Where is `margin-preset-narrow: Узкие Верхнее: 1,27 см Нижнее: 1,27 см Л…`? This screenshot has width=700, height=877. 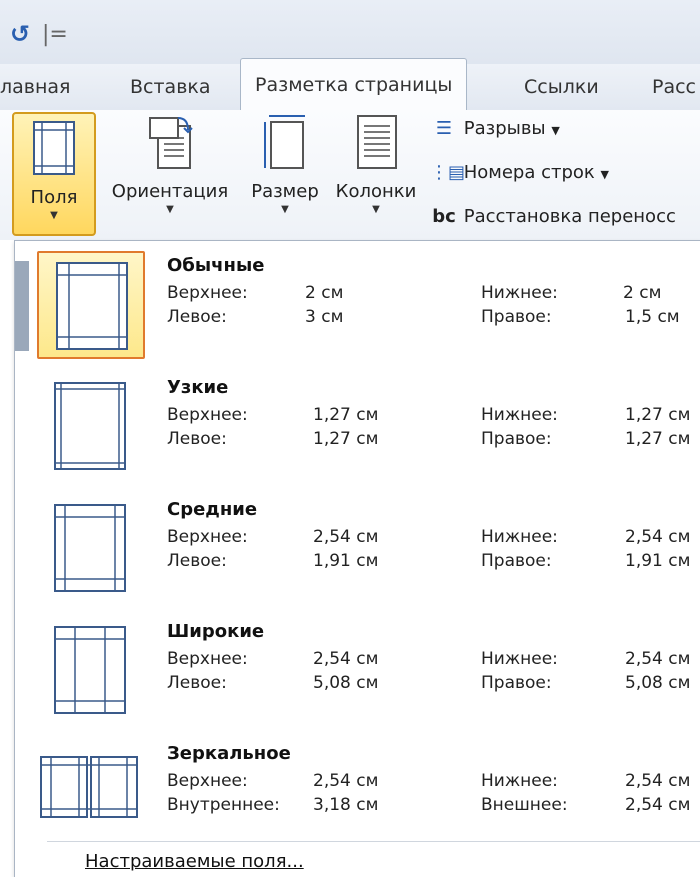
margin-preset-narrow: Узкие Верхнее: 1,27 см Нижнее: 1,27 см Л… is located at coordinates (364, 424).